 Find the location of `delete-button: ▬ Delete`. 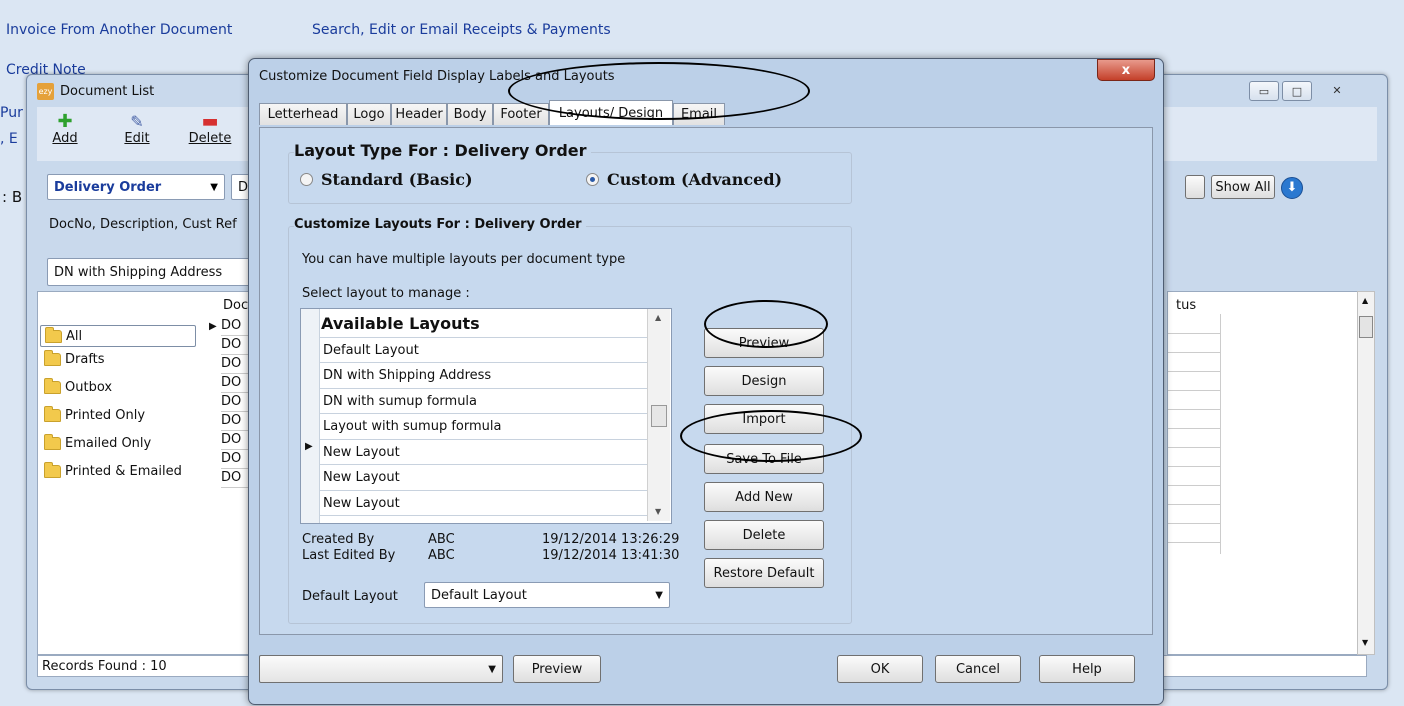

delete-button: ▬ Delete is located at coordinates (210, 130).